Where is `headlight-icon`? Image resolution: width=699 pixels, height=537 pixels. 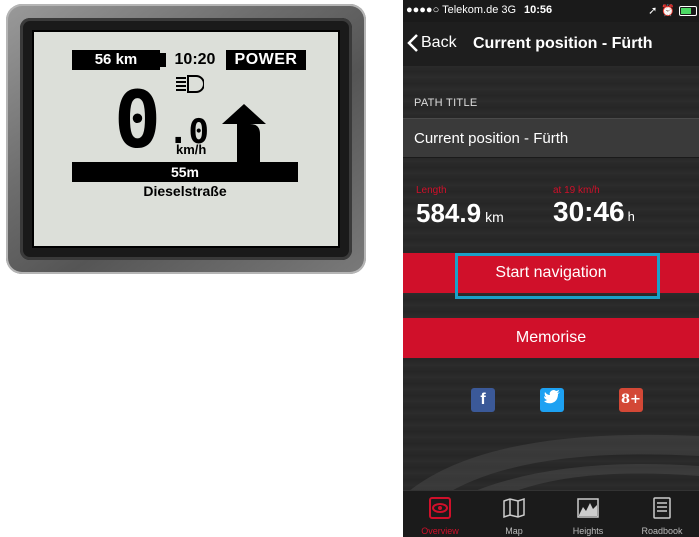
headlight-icon is located at coordinates (190, 84).